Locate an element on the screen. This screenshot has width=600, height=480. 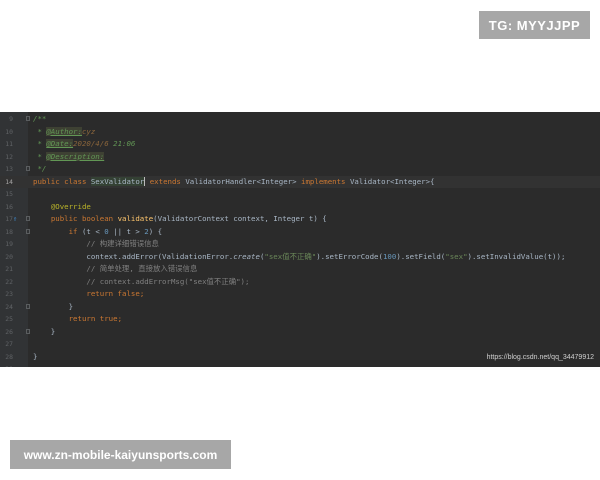
line-number: 13 is located at coordinates (9, 169).